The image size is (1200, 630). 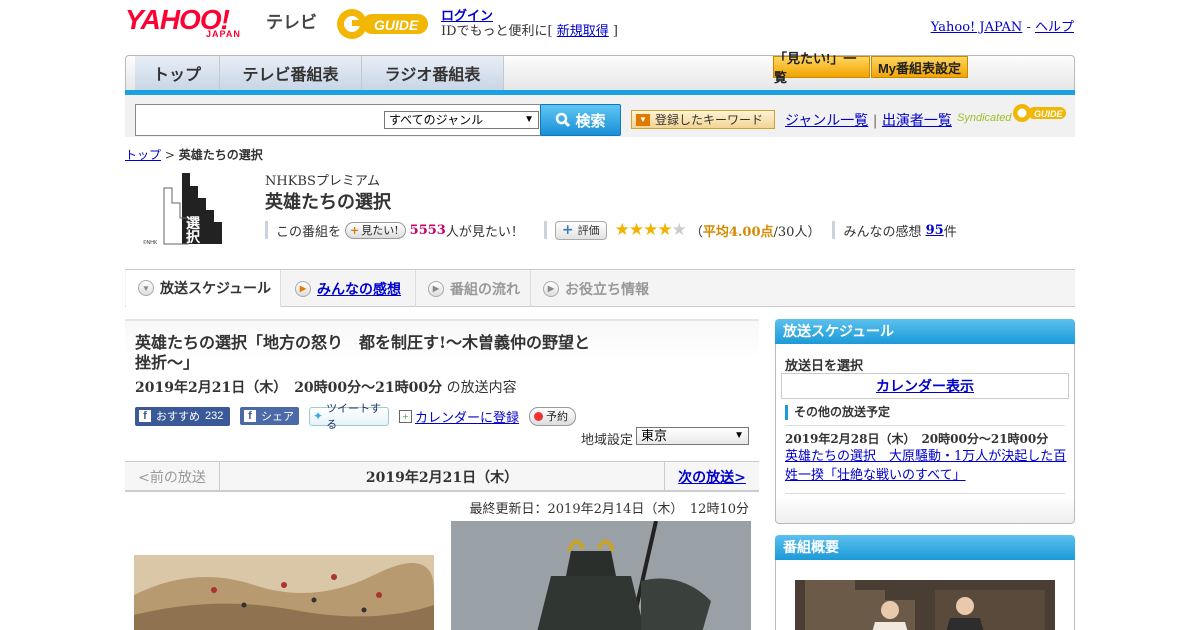 I want to click on genre-select: すべてのジャンル ▼, so click(x=461, y=120).